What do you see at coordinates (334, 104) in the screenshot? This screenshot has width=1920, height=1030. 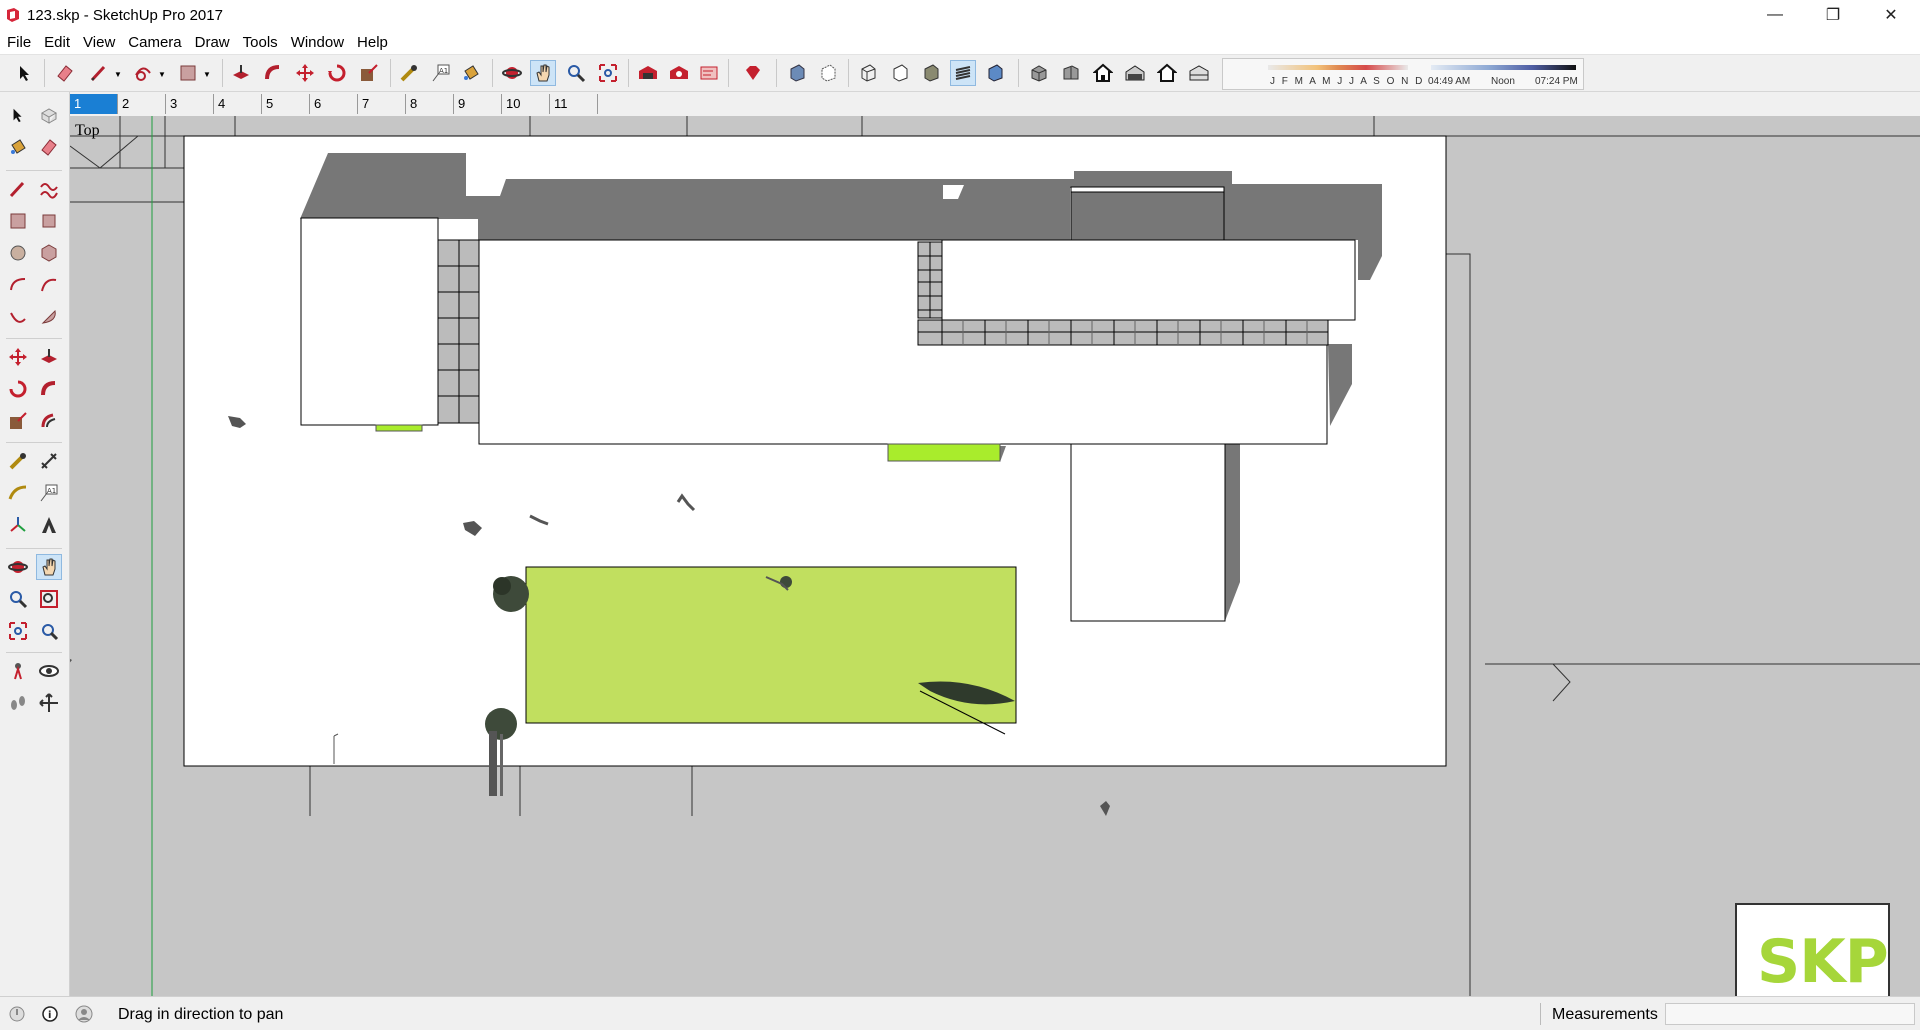 I see `scene-tab-6: 6` at bounding box center [334, 104].